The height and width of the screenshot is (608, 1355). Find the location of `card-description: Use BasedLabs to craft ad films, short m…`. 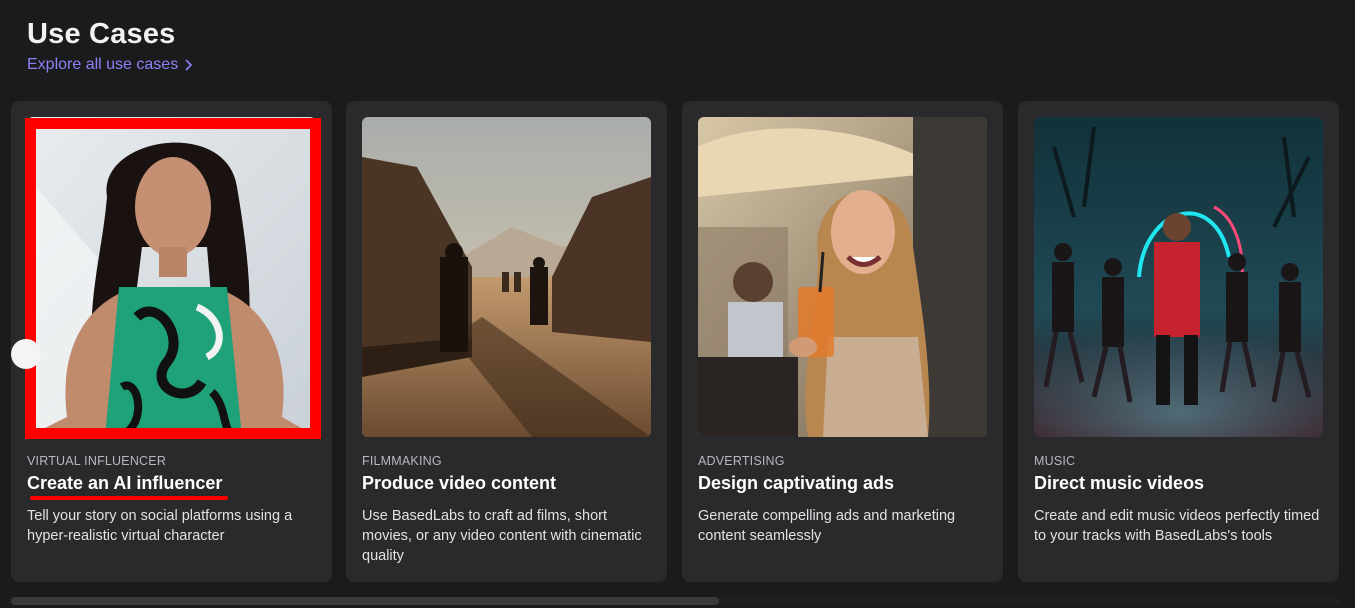

card-description: Use BasedLabs to craft ad films, short m… is located at coordinates (502, 536).